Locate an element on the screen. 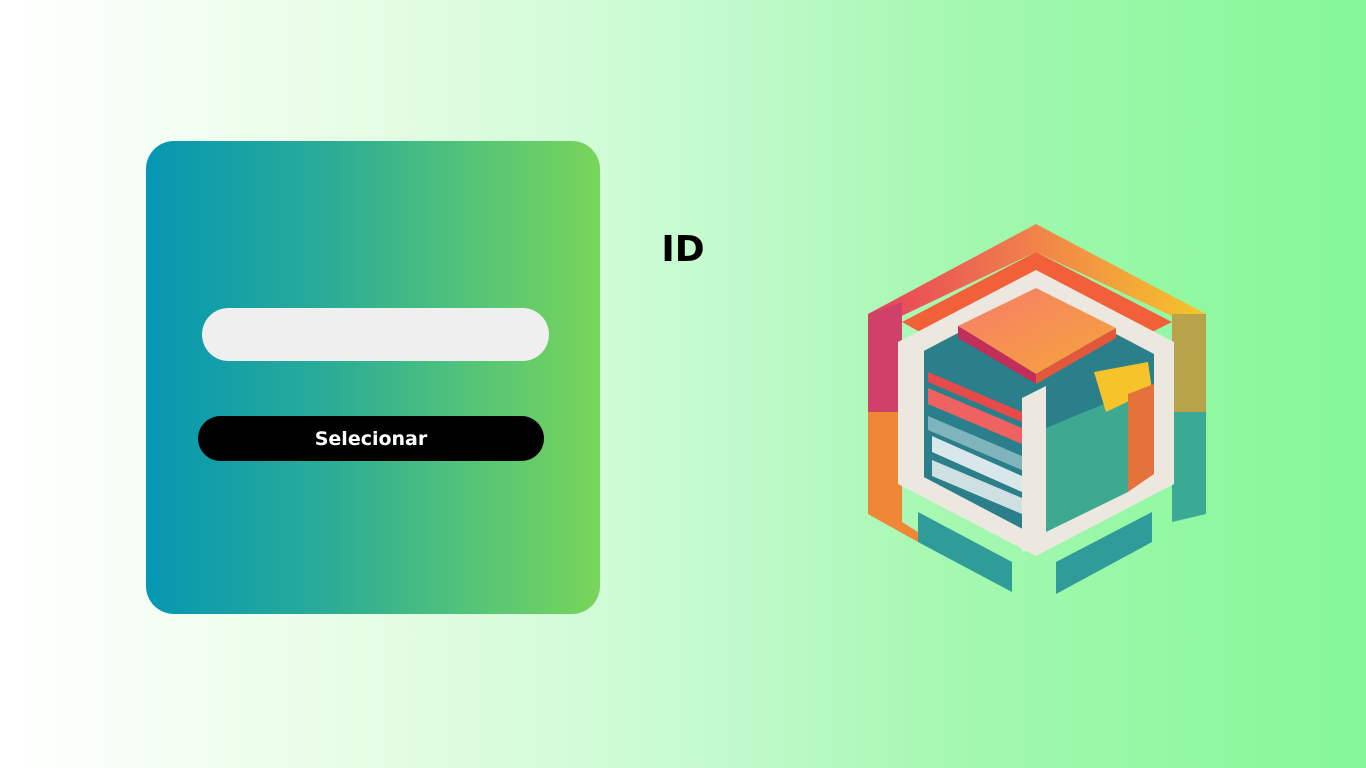  id-input is located at coordinates (375, 334).